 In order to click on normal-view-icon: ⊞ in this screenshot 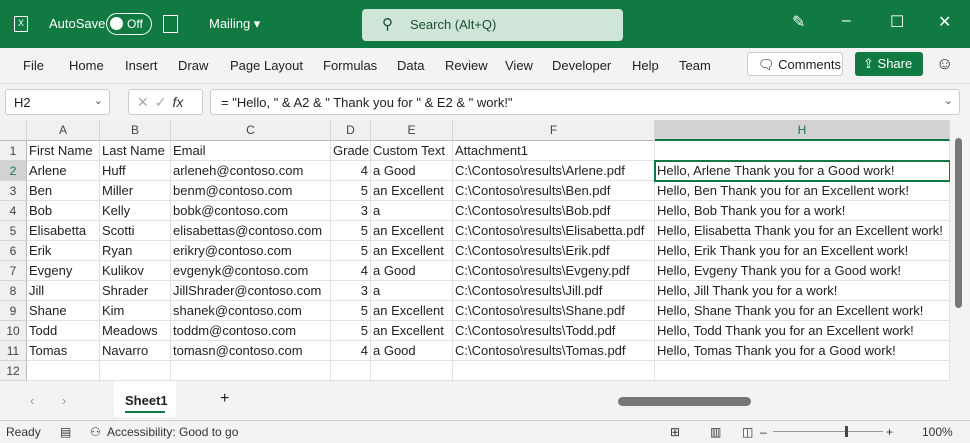, I will do `click(675, 432)`.